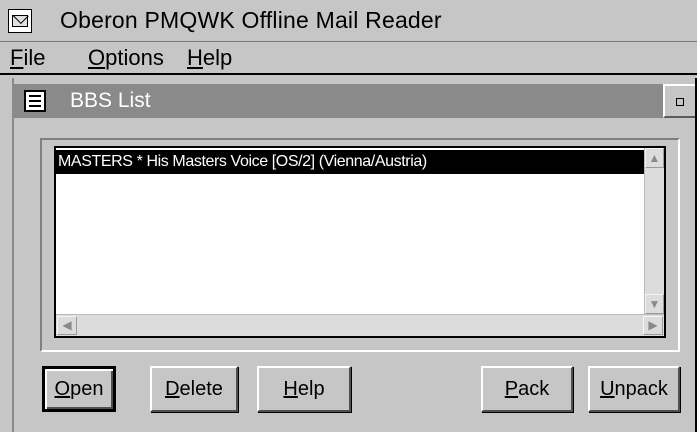 This screenshot has width=697, height=432. Describe the element at coordinates (97, 57) in the screenshot. I see `menu-options-accel: O` at that location.